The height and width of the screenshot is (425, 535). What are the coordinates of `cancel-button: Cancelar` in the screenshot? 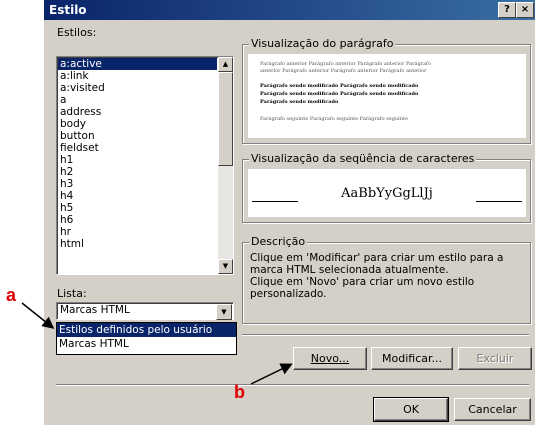 It's located at (492, 409).